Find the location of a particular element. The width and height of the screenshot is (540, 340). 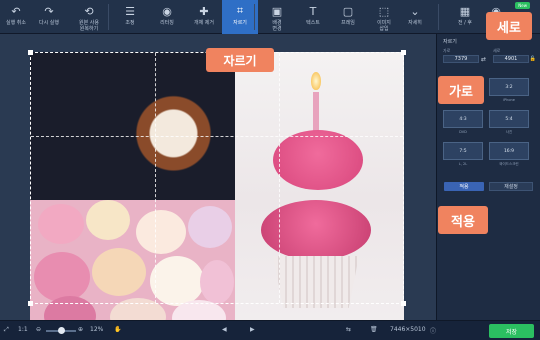

text-icon: T is located at coordinates (313, 11).